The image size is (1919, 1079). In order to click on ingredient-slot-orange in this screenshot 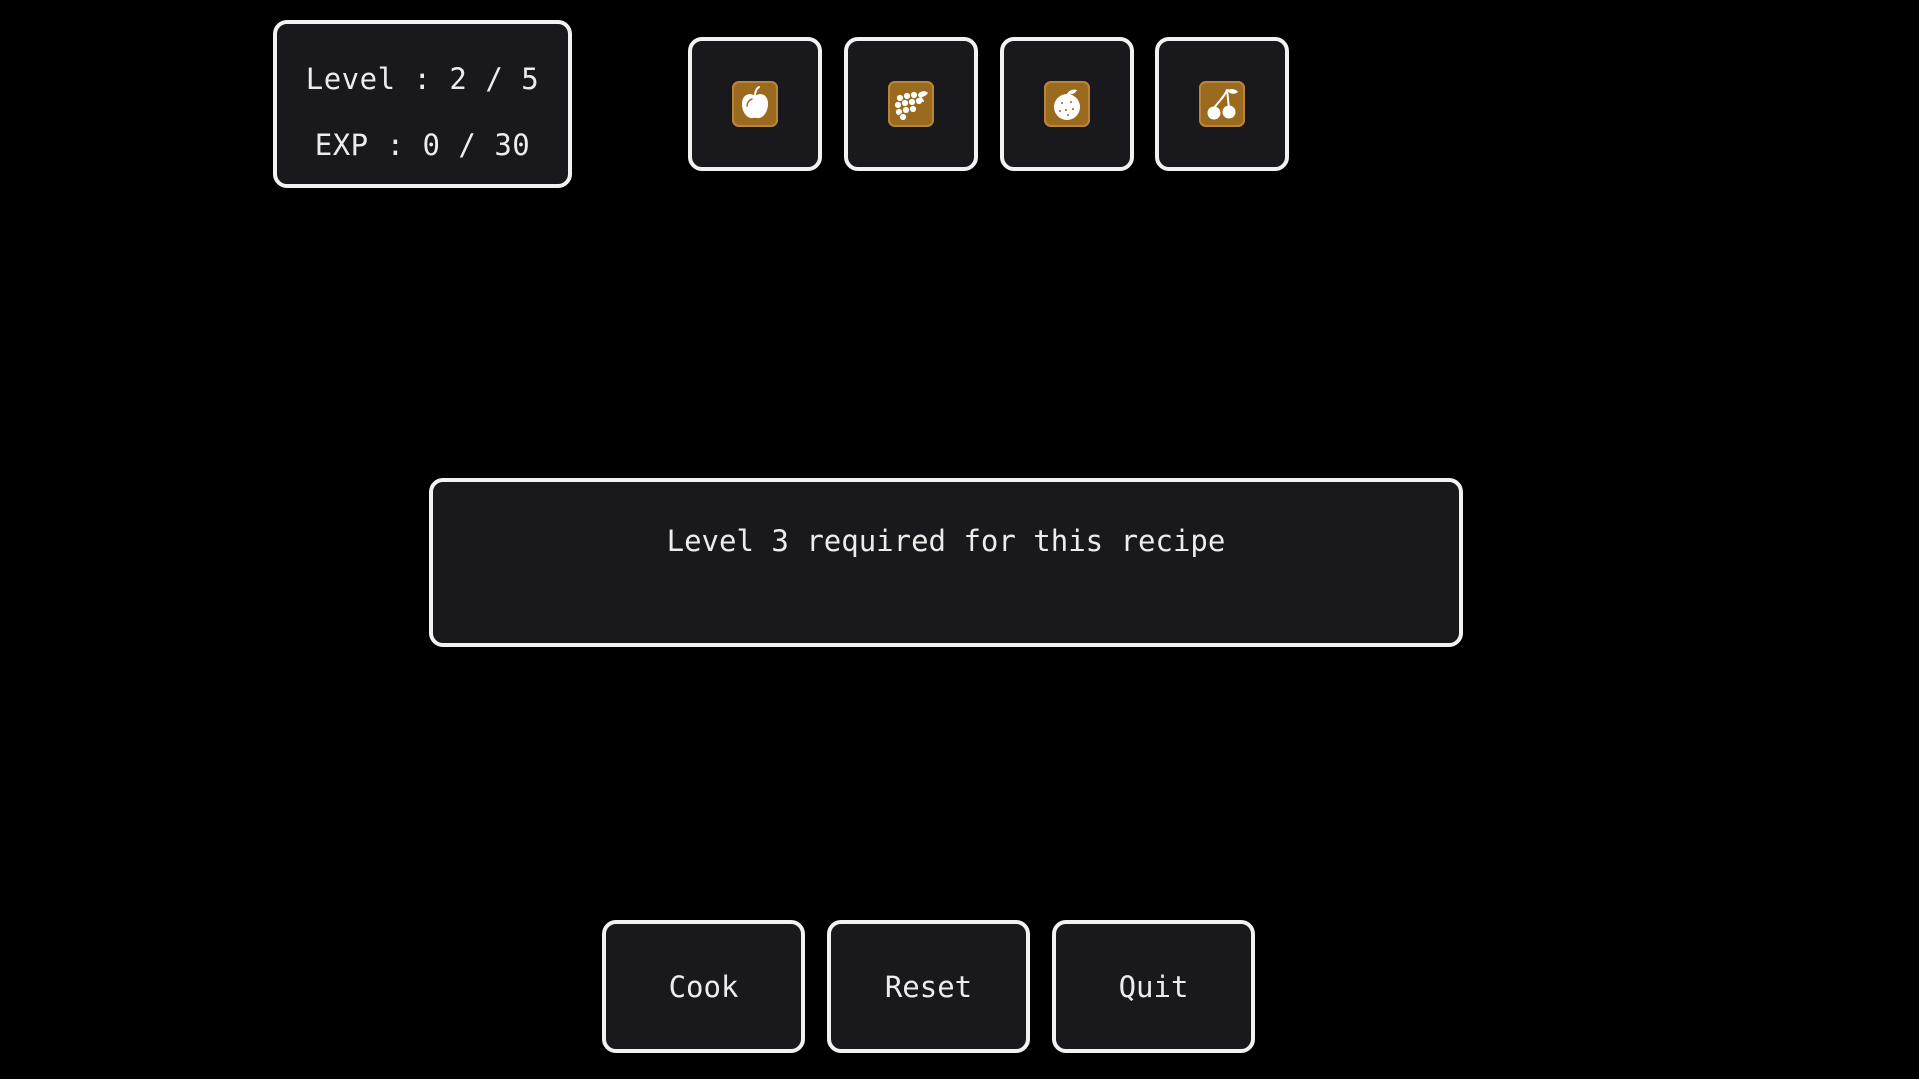, I will do `click(1067, 104)`.